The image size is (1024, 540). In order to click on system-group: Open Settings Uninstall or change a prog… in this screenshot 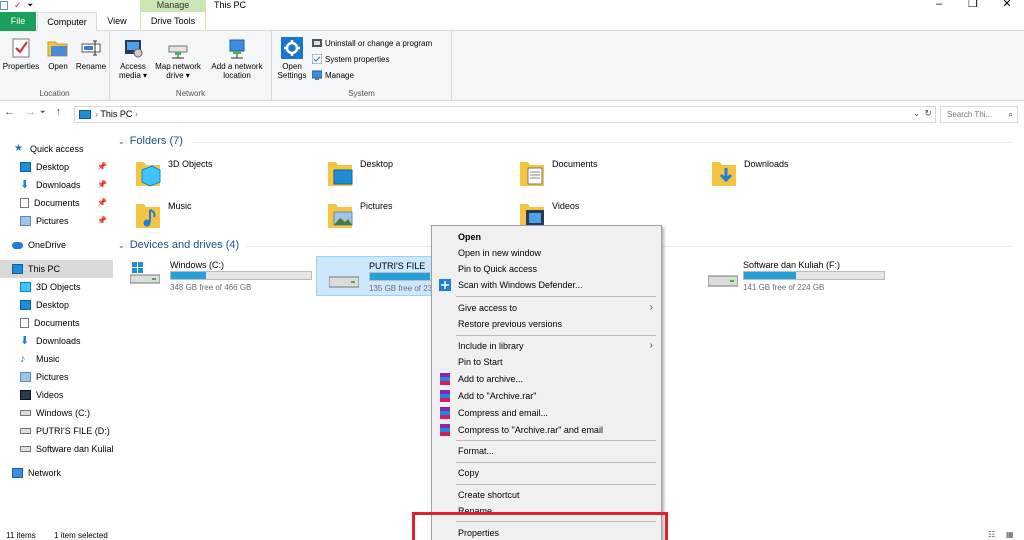, I will do `click(362, 66)`.